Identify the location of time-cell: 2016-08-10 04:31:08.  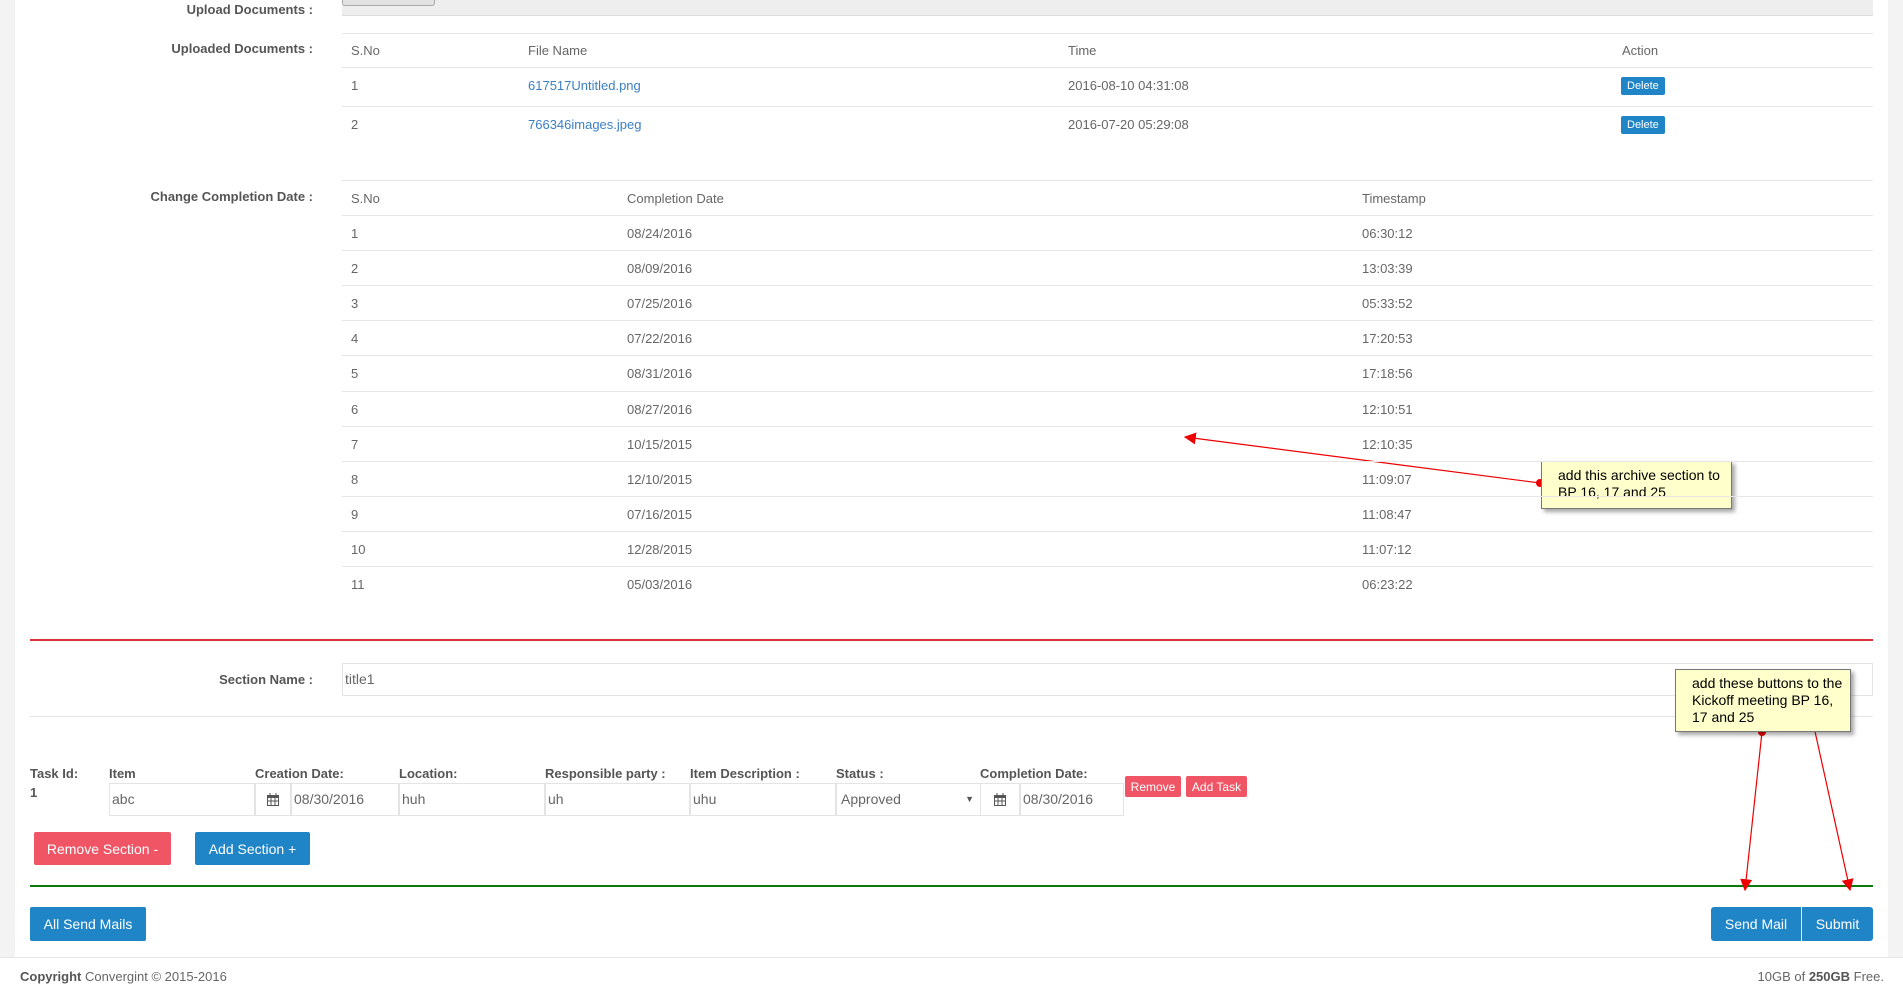
(1128, 85).